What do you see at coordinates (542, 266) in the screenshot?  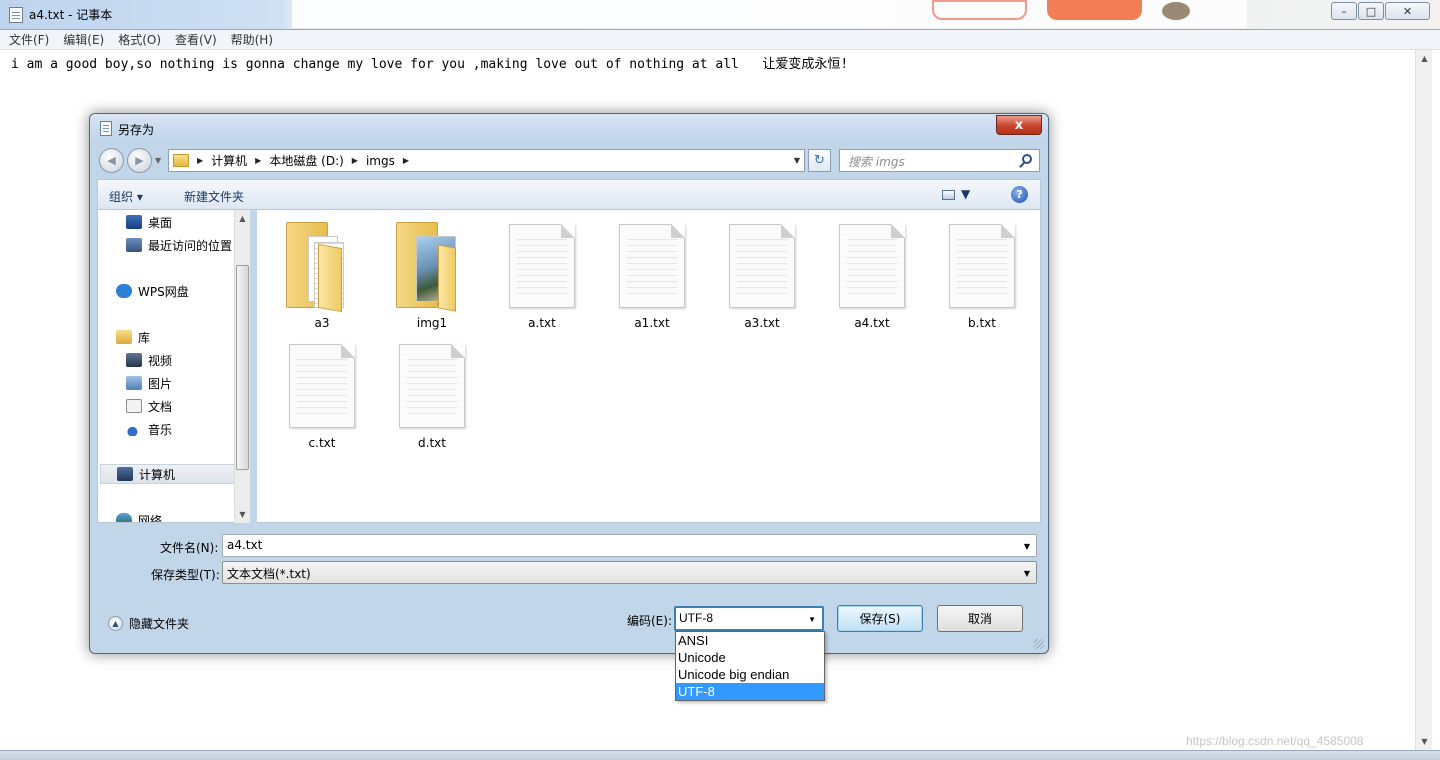 I see `text-document-icon` at bounding box center [542, 266].